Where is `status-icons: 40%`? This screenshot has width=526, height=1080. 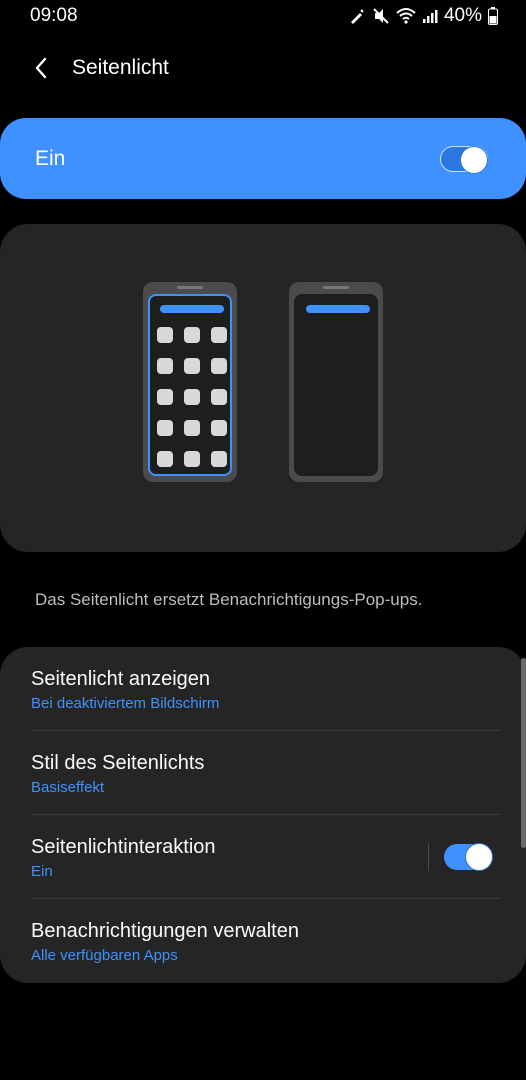 status-icons: 40% is located at coordinates (423, 16).